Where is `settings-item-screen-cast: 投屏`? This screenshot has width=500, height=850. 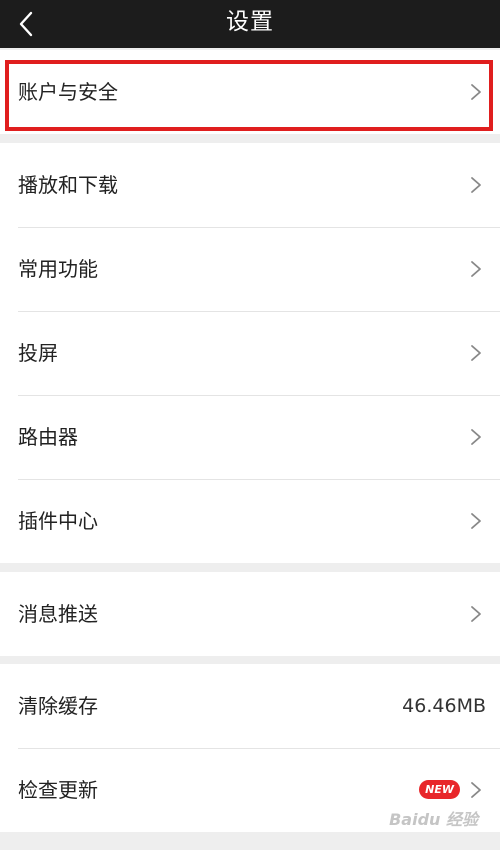 settings-item-screen-cast: 投屏 is located at coordinates (250, 353).